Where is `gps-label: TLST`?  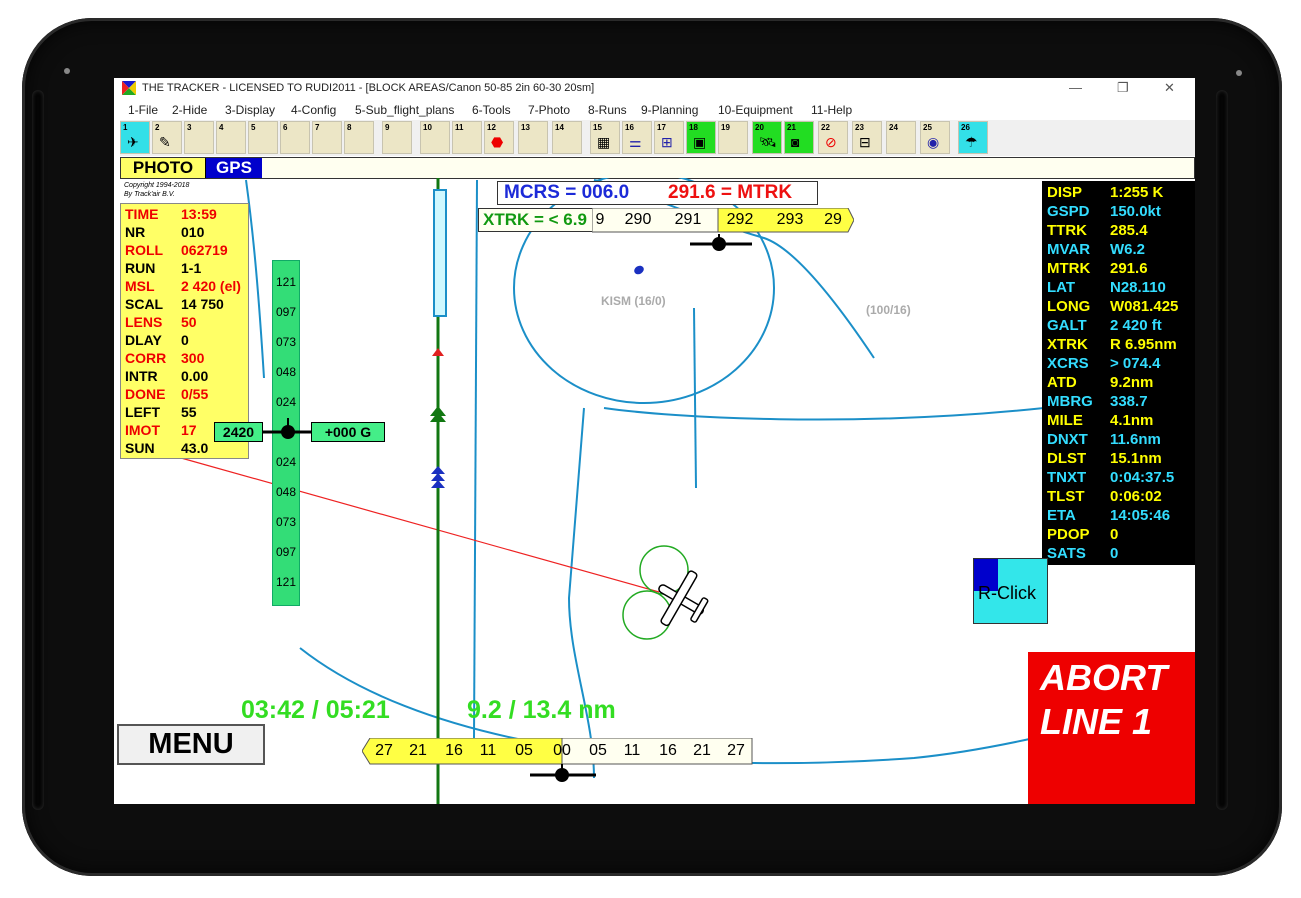 gps-label: TLST is located at coordinates (1066, 496).